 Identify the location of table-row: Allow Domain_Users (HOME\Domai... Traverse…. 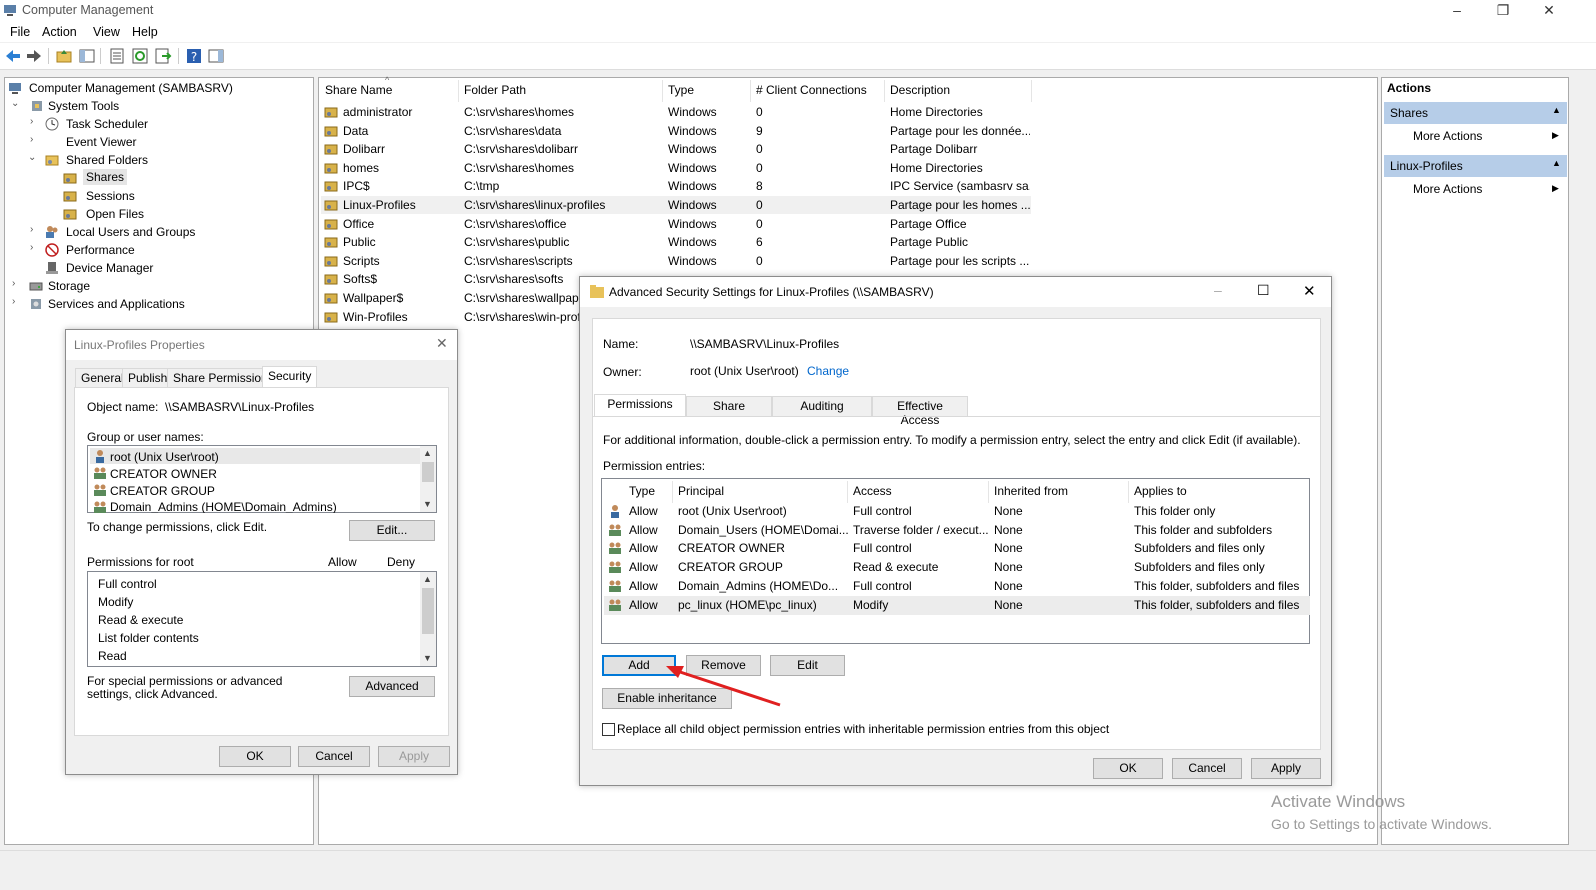
(957, 530).